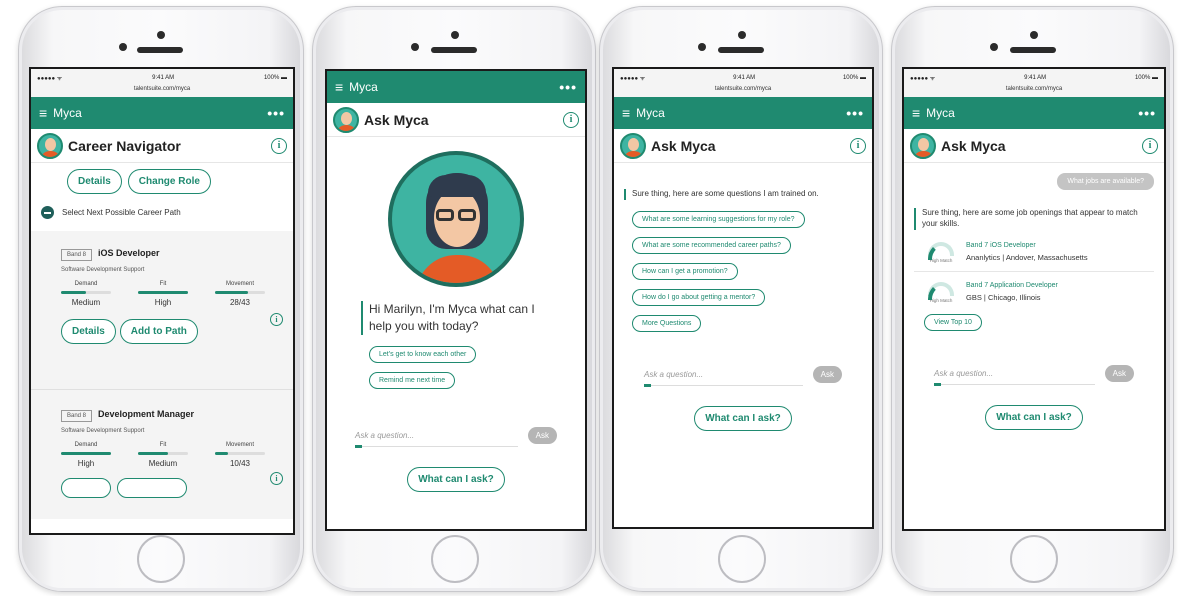 Image resolution: width=1183 pixels, height=596 pixels. I want to click on job-result-location: Ananlytics | Andover, Massachusetts, so click(1027, 258).